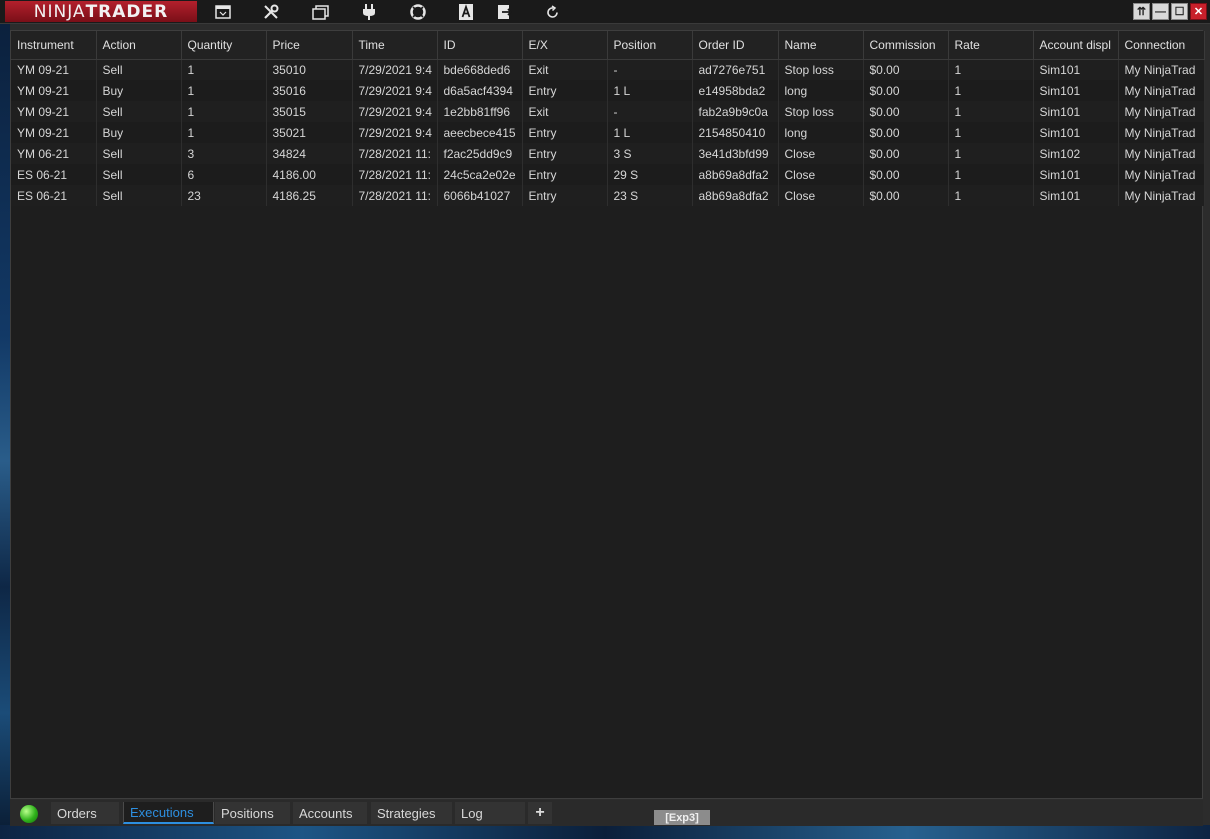 This screenshot has height=839, width=1210. Describe the element at coordinates (1198, 11) in the screenshot. I see `close-button: ✕` at that location.